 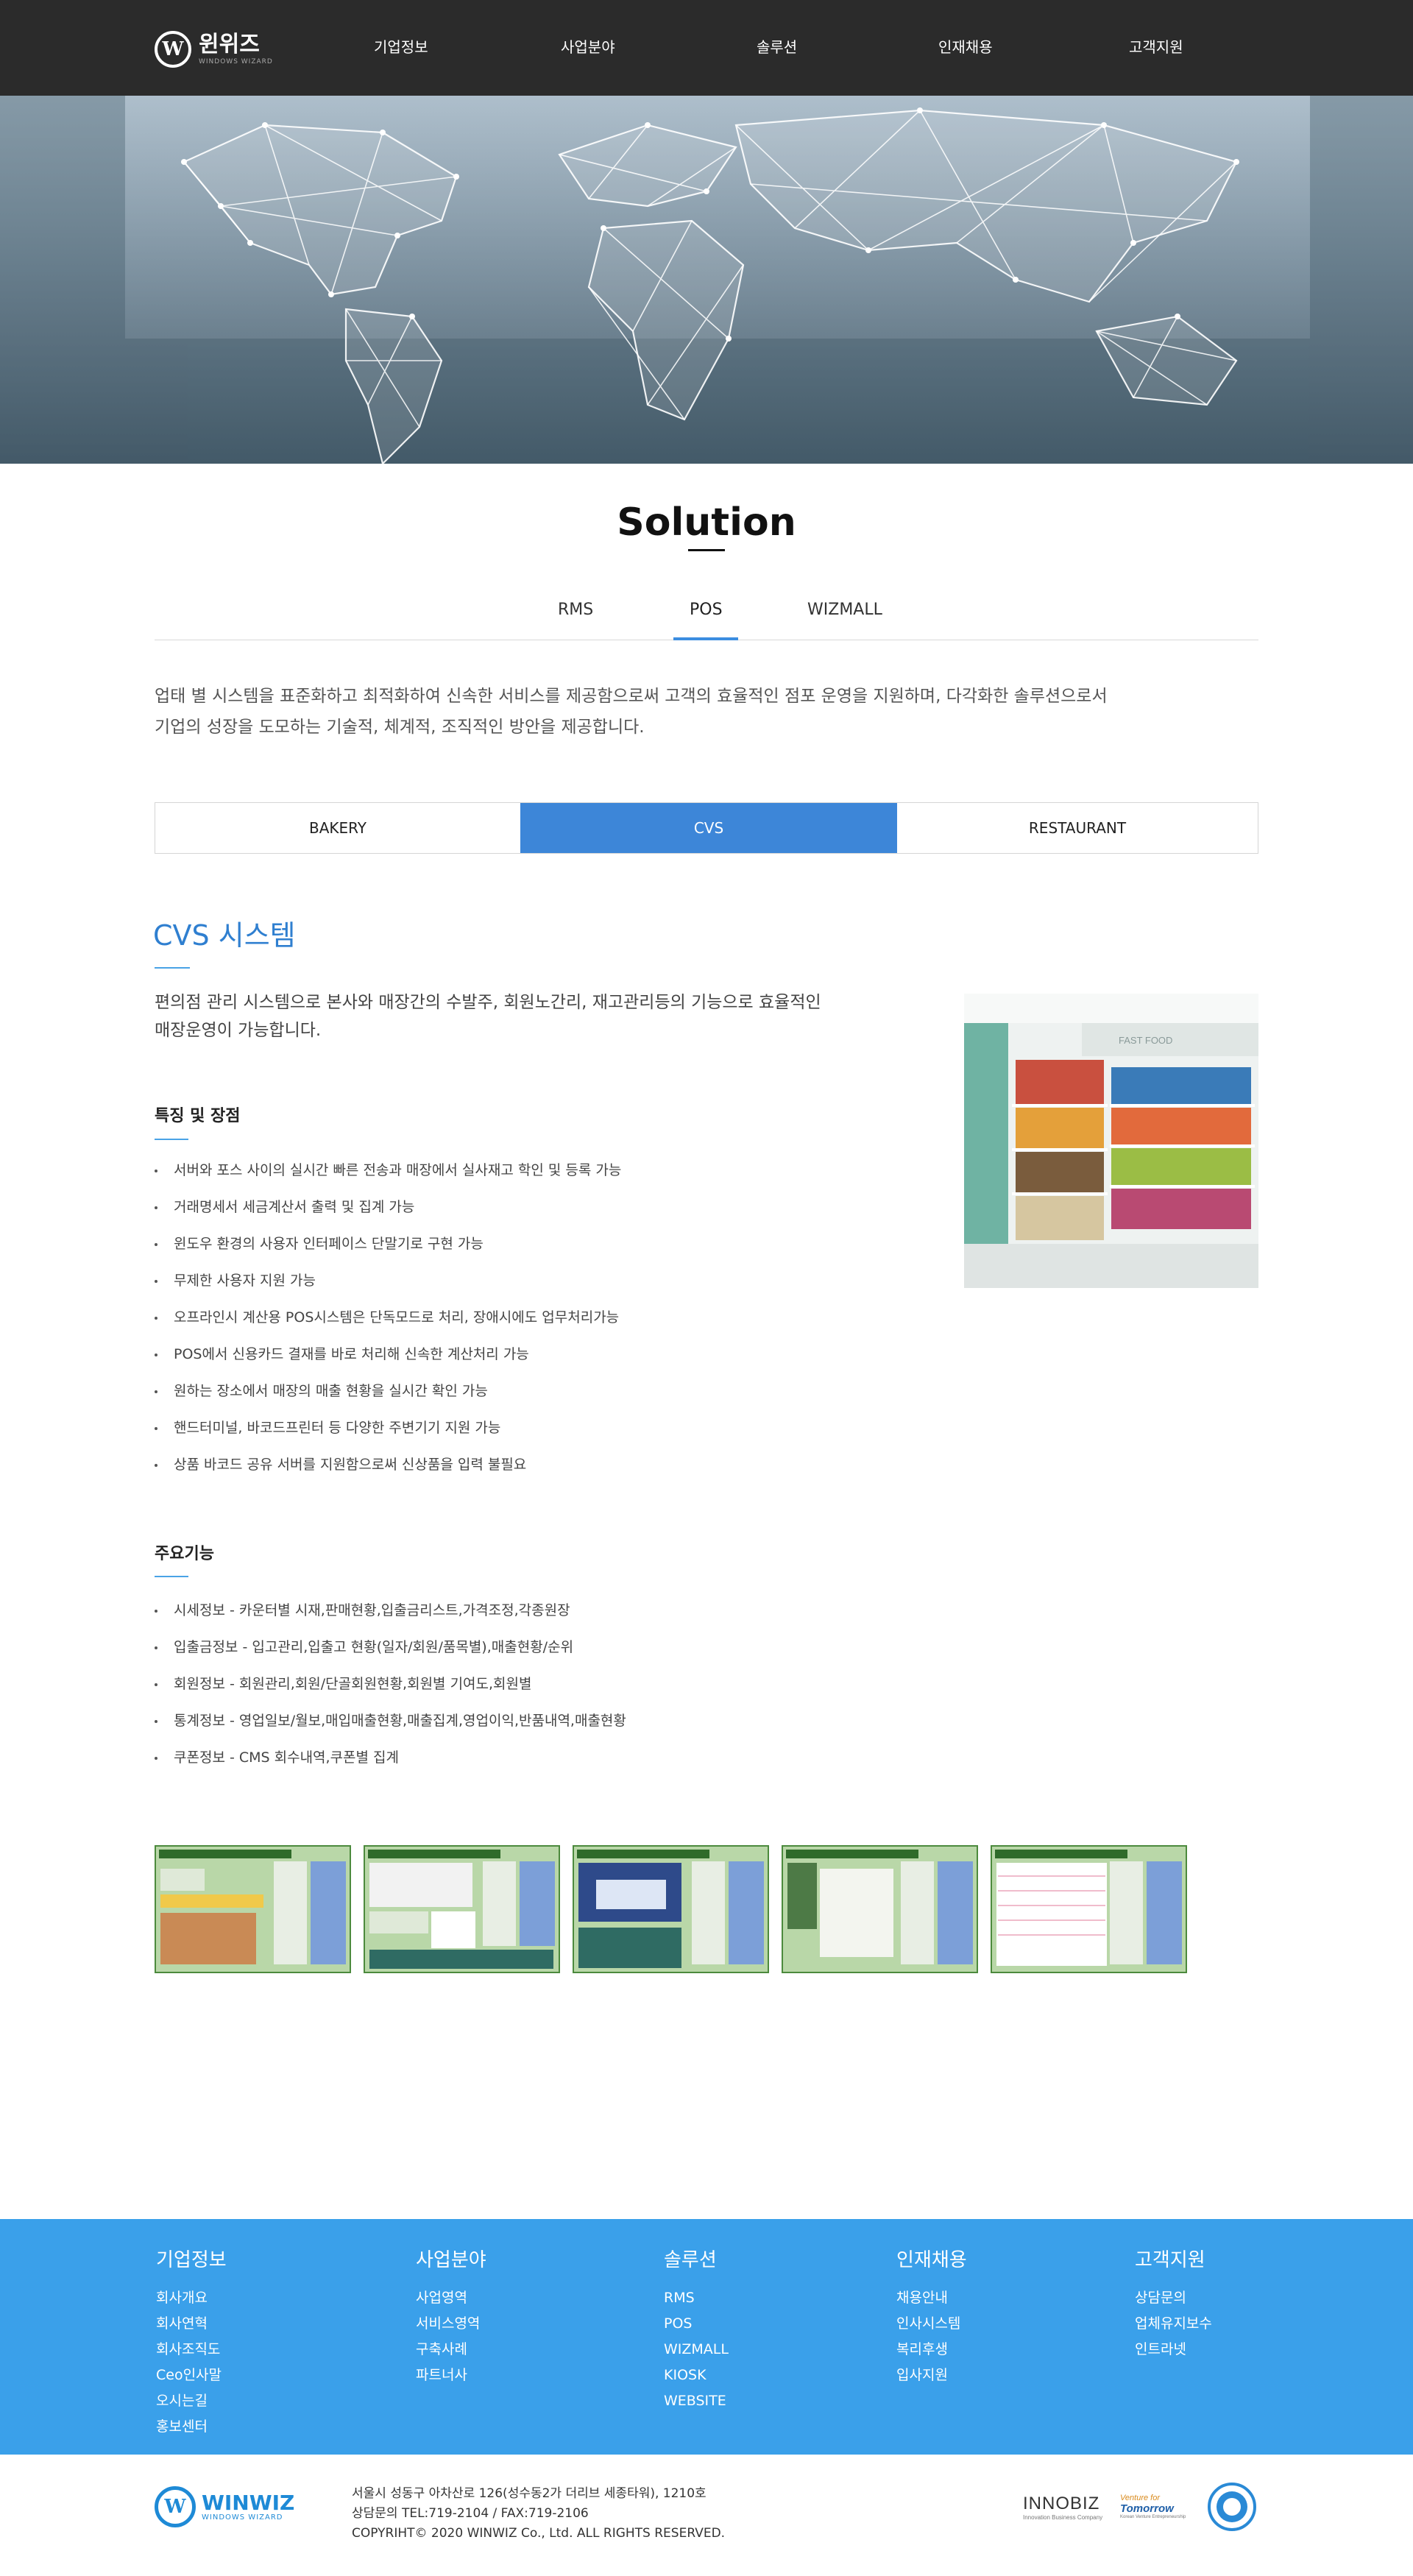 What do you see at coordinates (191, 2350) in the screenshot?
I see `footer-link: 회사조직도` at bounding box center [191, 2350].